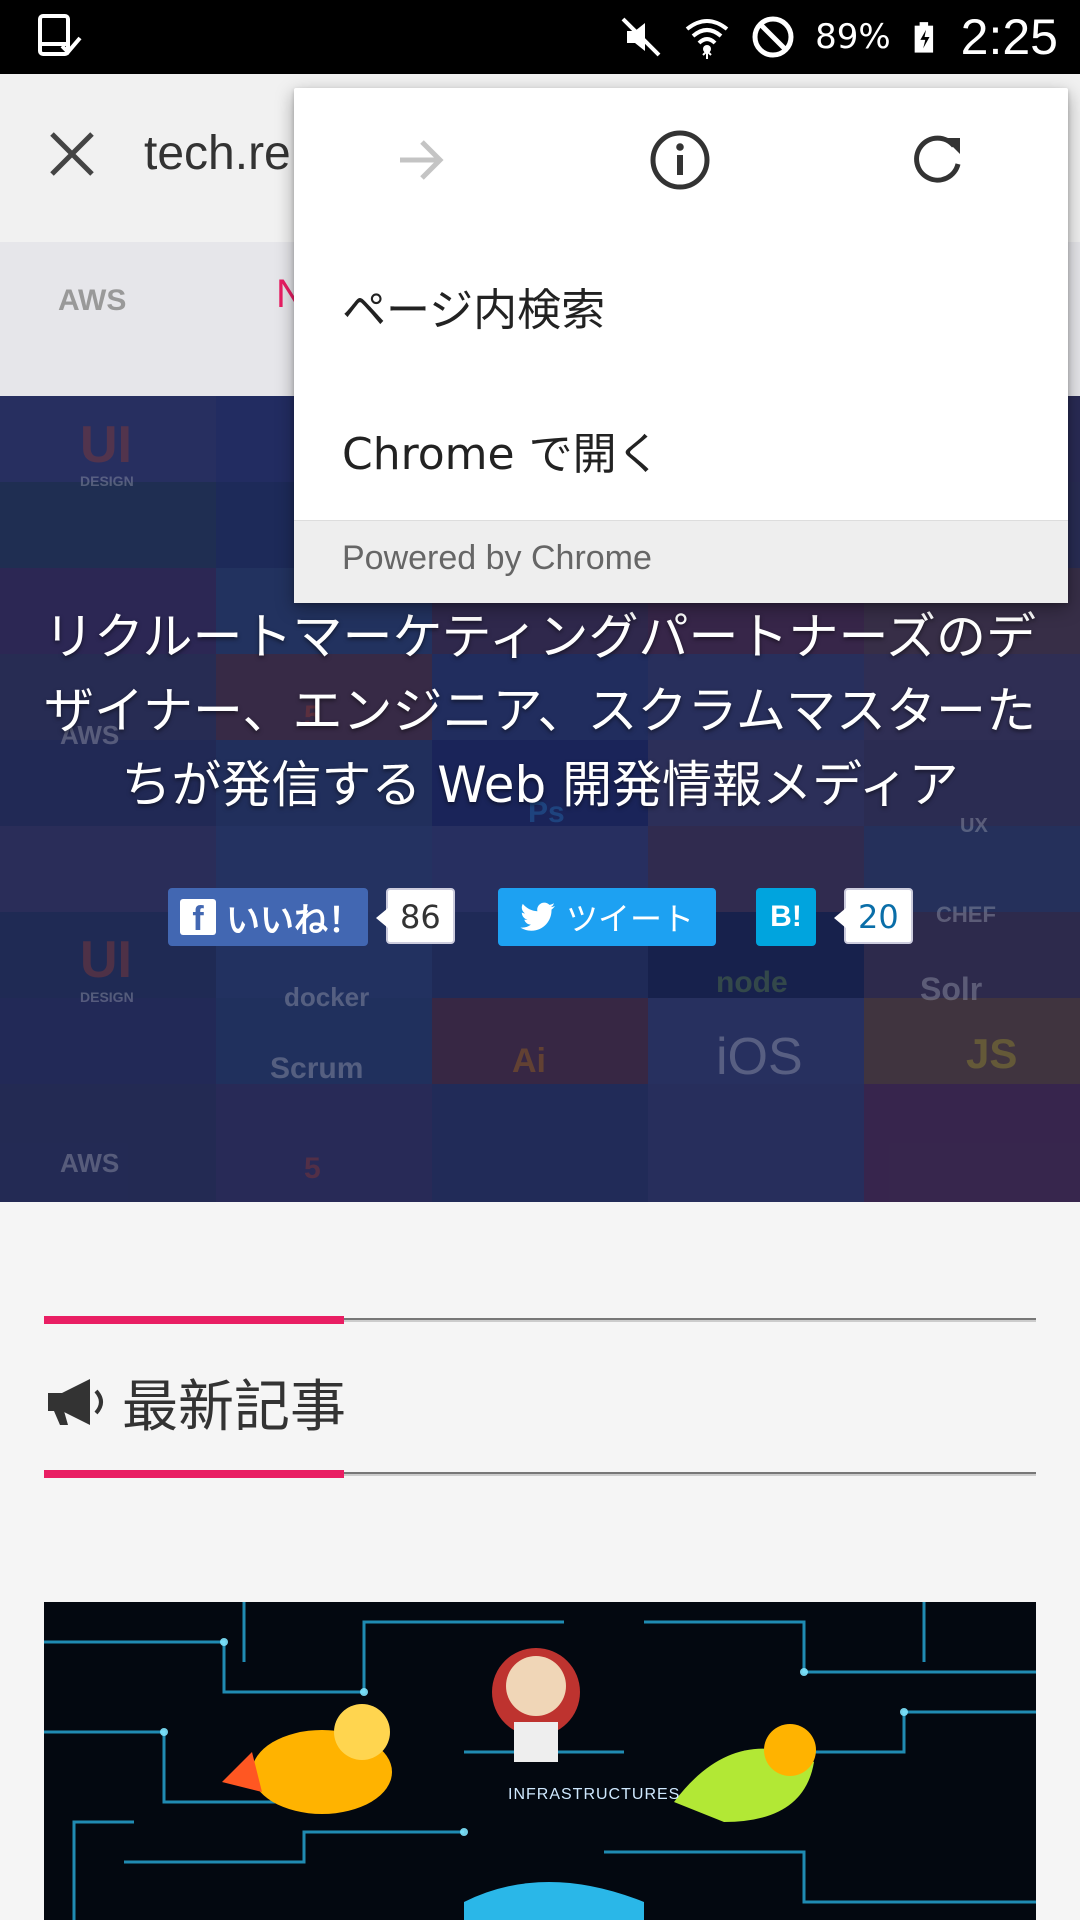 The image size is (1080, 1920). What do you see at coordinates (294, 920) in the screenshot?
I see `like-label: いいね！` at bounding box center [294, 920].